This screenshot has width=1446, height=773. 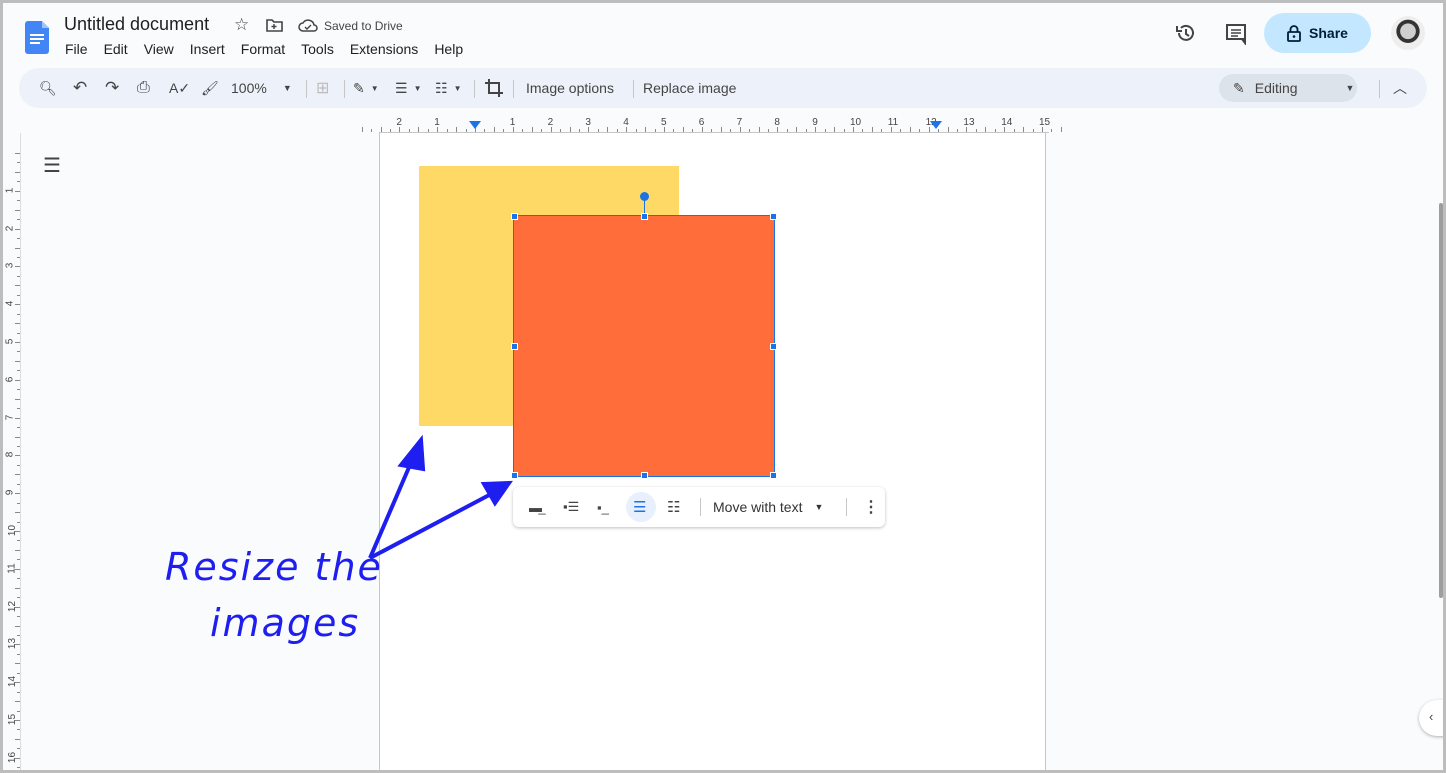 What do you see at coordinates (440, 497) in the screenshot?
I see `annotation-arrows` at bounding box center [440, 497].